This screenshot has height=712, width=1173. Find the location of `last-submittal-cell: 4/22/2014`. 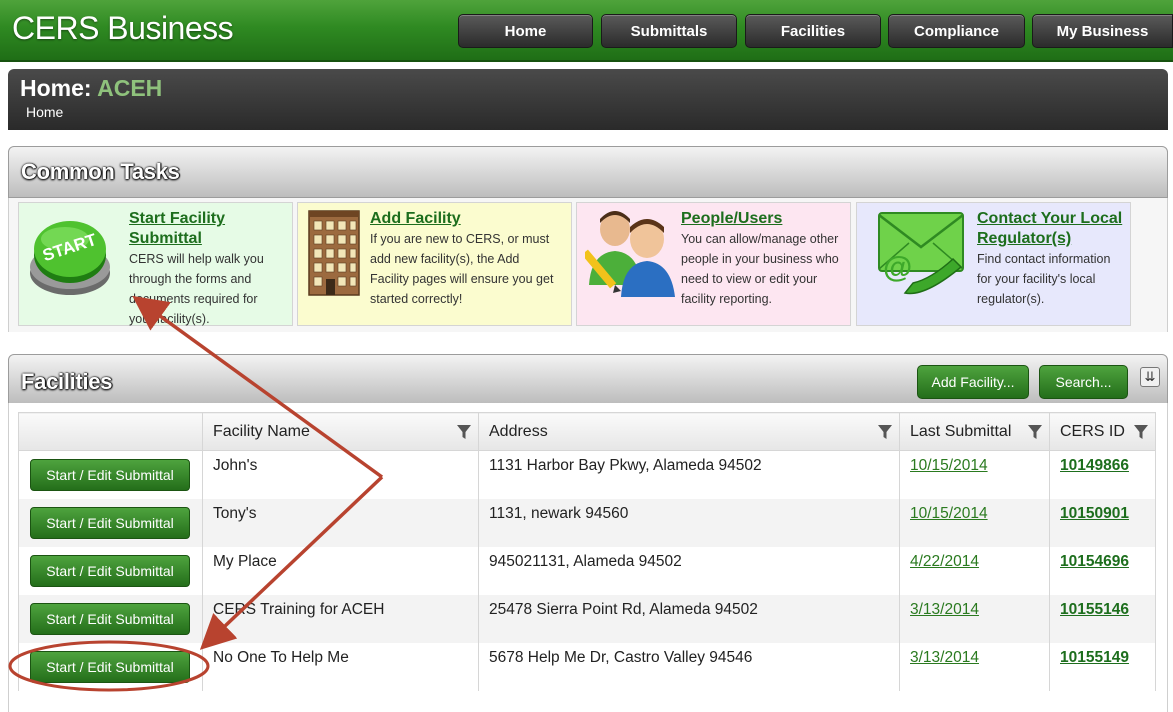

last-submittal-cell: 4/22/2014 is located at coordinates (974, 570).